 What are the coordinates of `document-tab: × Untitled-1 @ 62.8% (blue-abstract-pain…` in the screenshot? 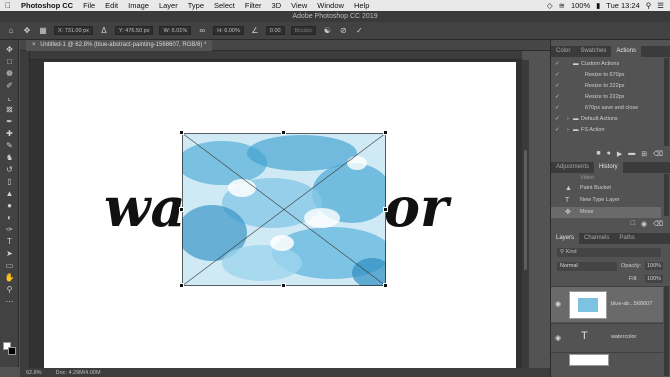 It's located at (119, 45).